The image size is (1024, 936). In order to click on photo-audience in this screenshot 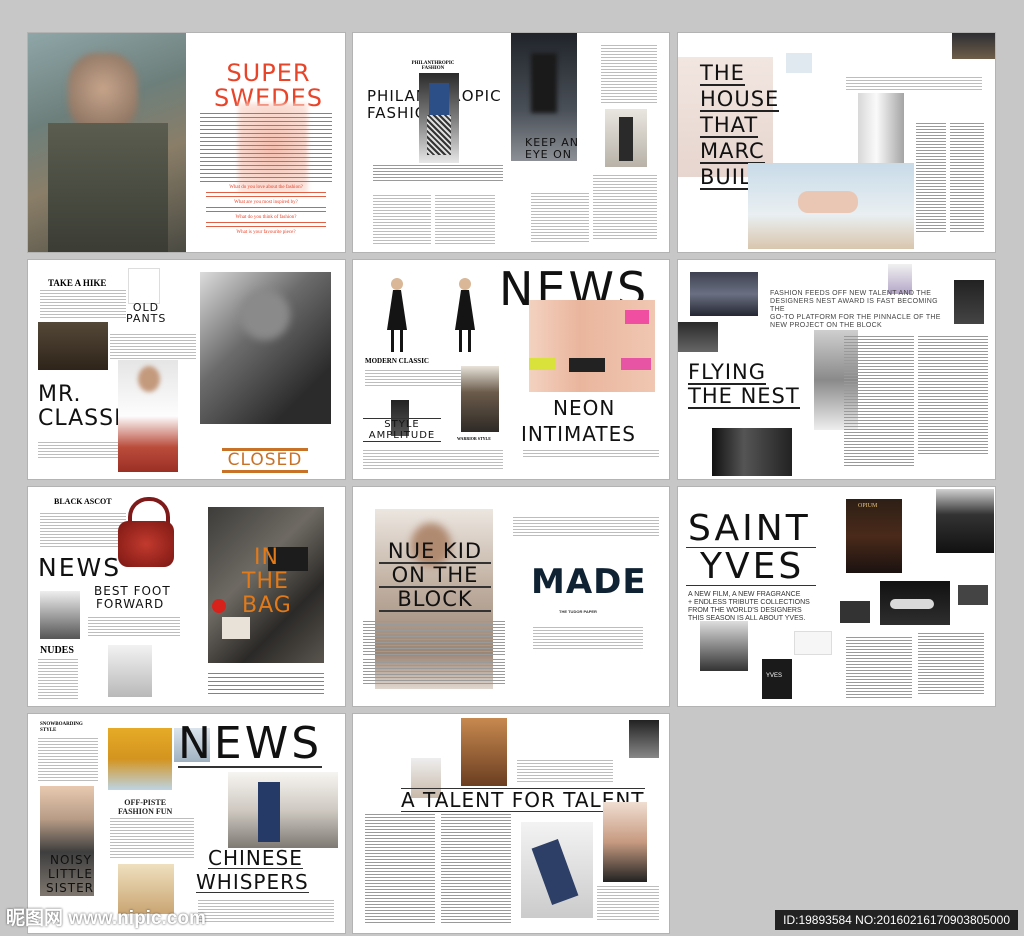, I will do `click(724, 294)`.